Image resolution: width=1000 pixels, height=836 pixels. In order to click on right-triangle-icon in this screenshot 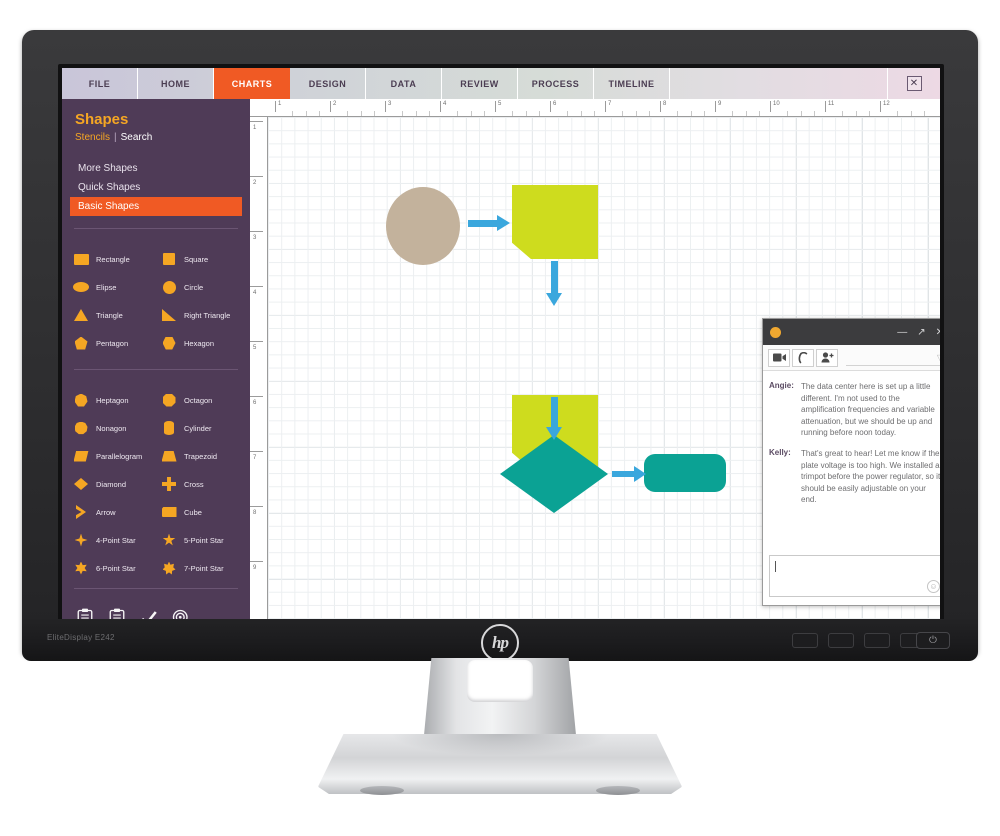, I will do `click(169, 315)`.